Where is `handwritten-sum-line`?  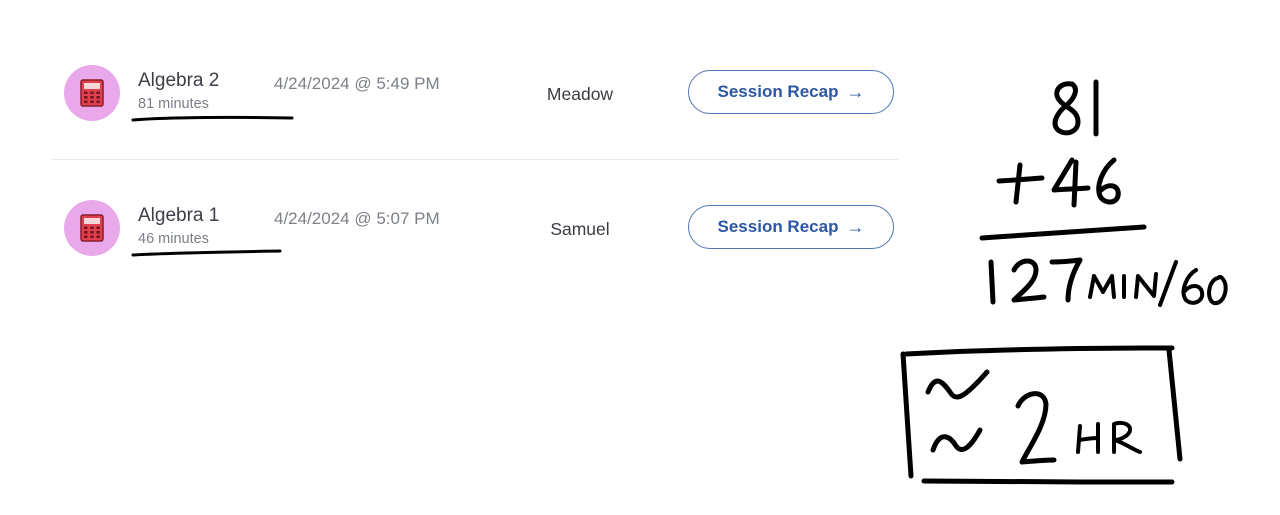 handwritten-sum-line is located at coordinates (1063, 232).